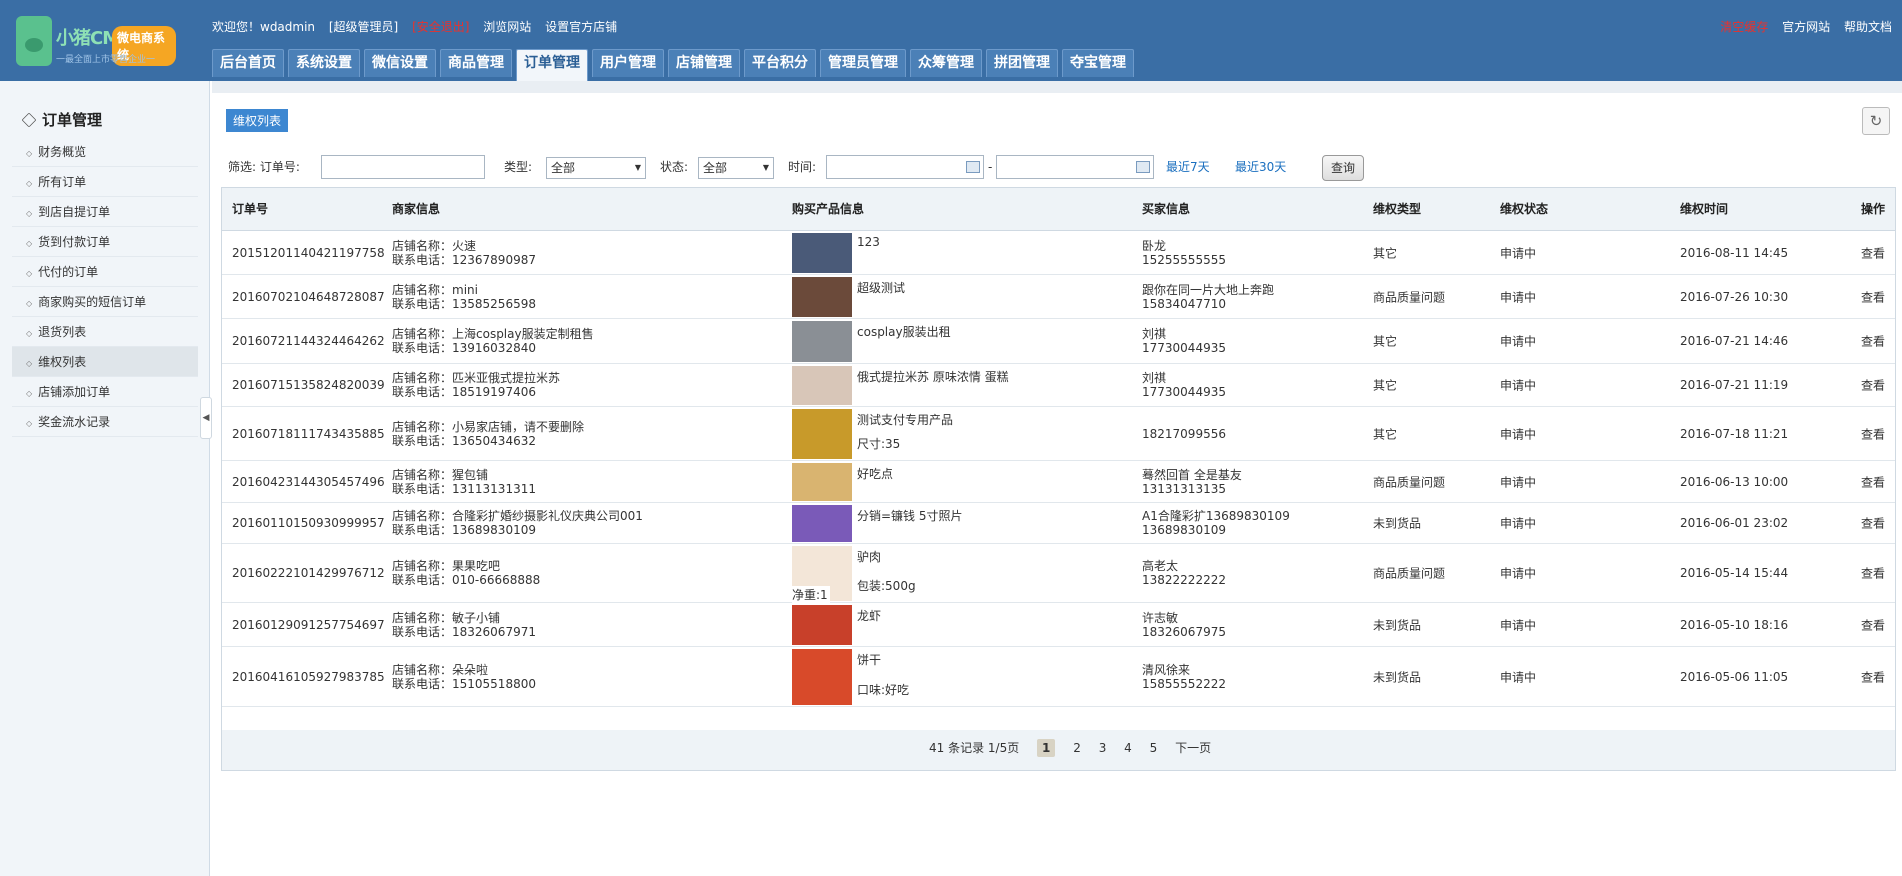 This screenshot has height=876, width=1902. I want to click on nav-tab-orders: 订单管理, so click(552, 65).